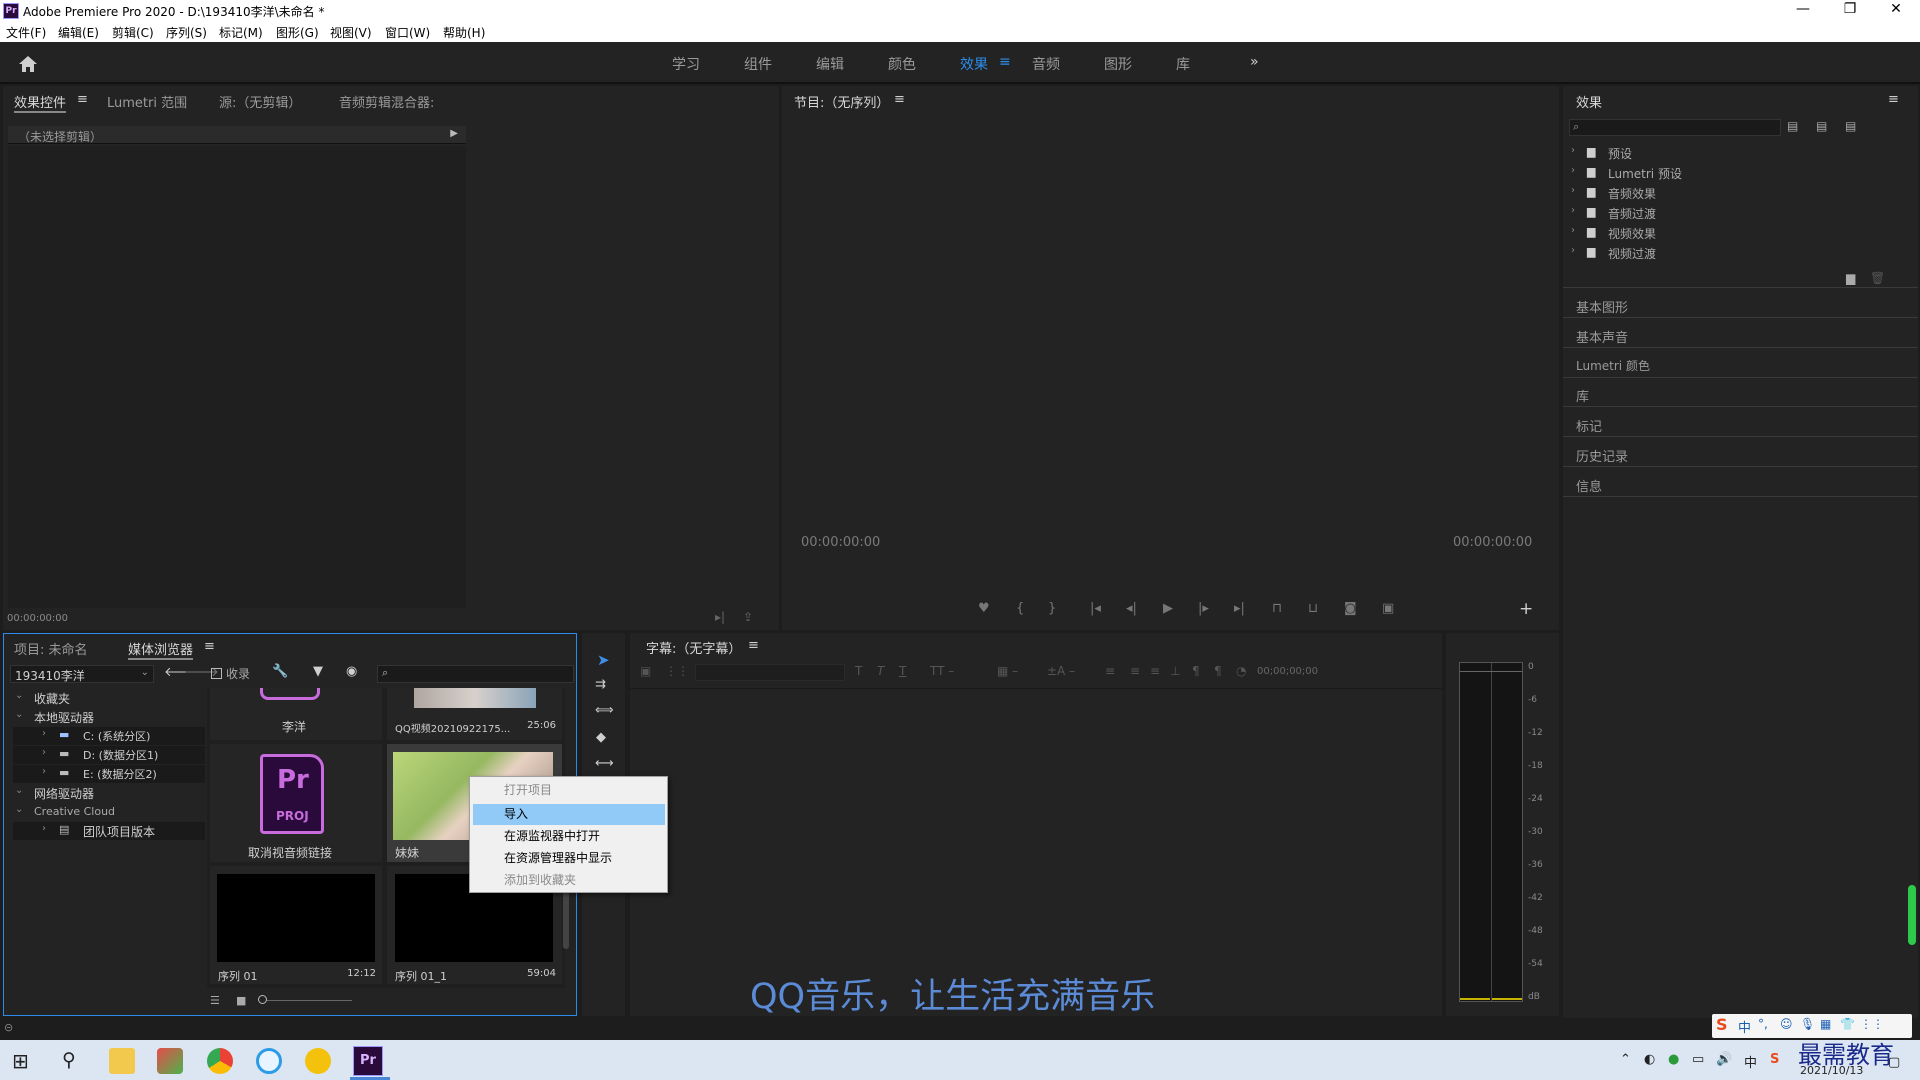  Describe the element at coordinates (122, 1061) in the screenshot. I see `file-explorer-icon` at that location.